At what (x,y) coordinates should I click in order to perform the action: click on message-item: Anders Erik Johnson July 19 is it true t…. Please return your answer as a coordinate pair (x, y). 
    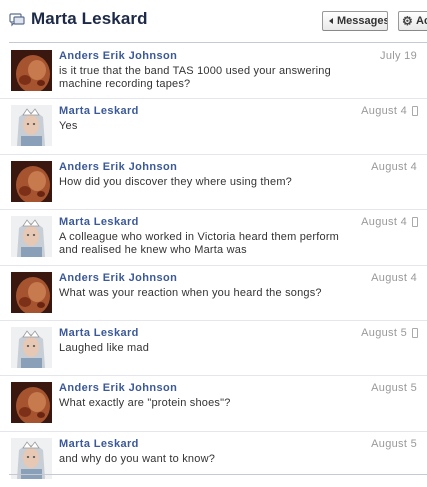
    Looking at the image, I should click on (213, 72).